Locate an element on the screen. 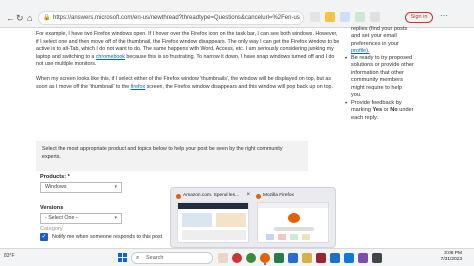 This screenshot has height=266, width=474. products-value: Windows is located at coordinates (56, 187).